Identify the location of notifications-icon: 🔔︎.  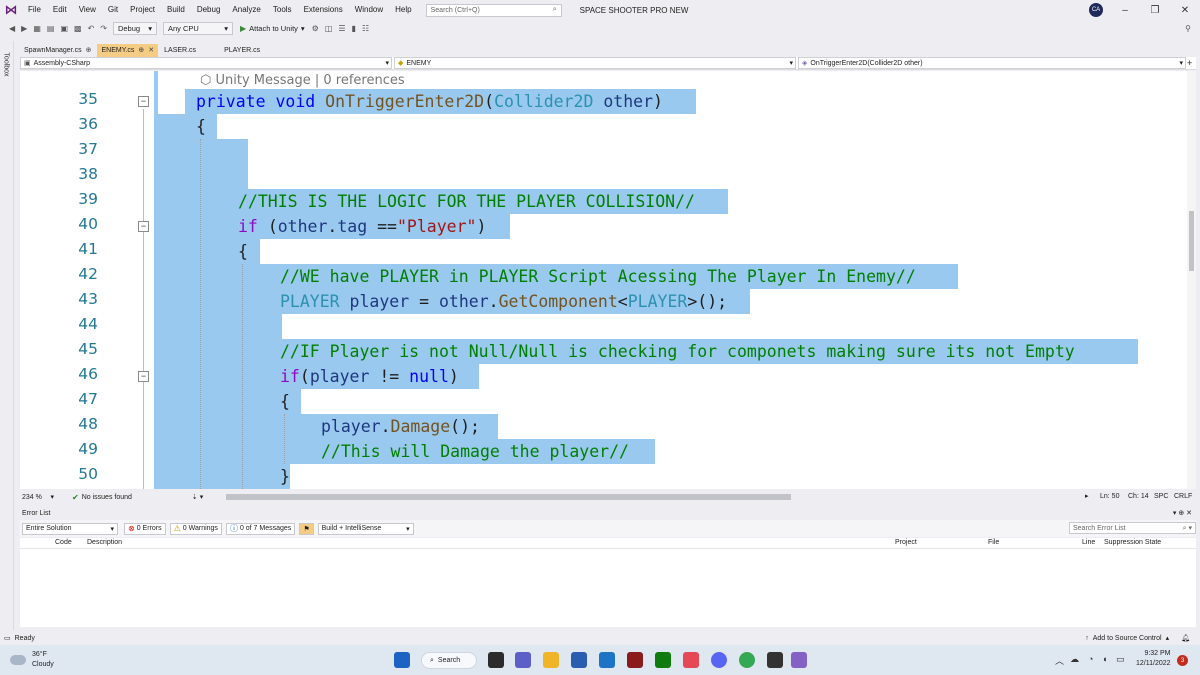
(1185, 638).